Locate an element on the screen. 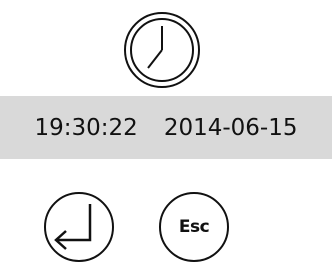  esc-button: Esc is located at coordinates (194, 227).